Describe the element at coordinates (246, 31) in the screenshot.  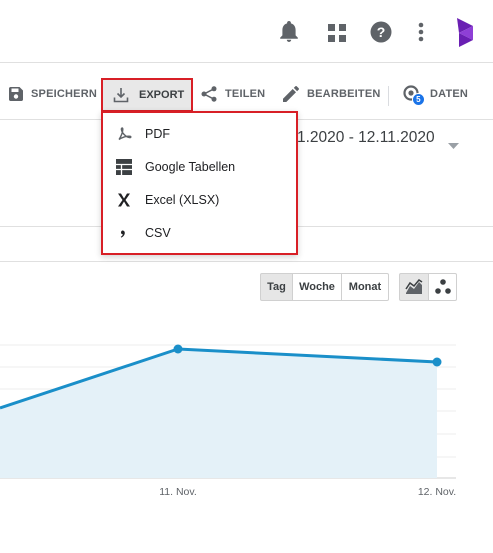
I see `top-app-bar: ?` at that location.